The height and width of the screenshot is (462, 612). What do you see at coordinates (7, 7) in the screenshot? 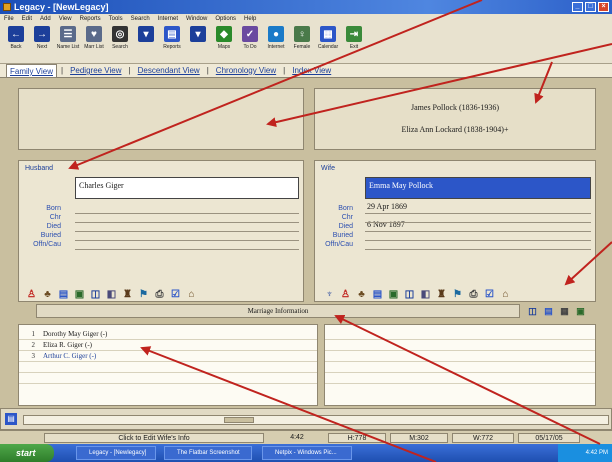
I see `legacy-app-icon` at bounding box center [7, 7].